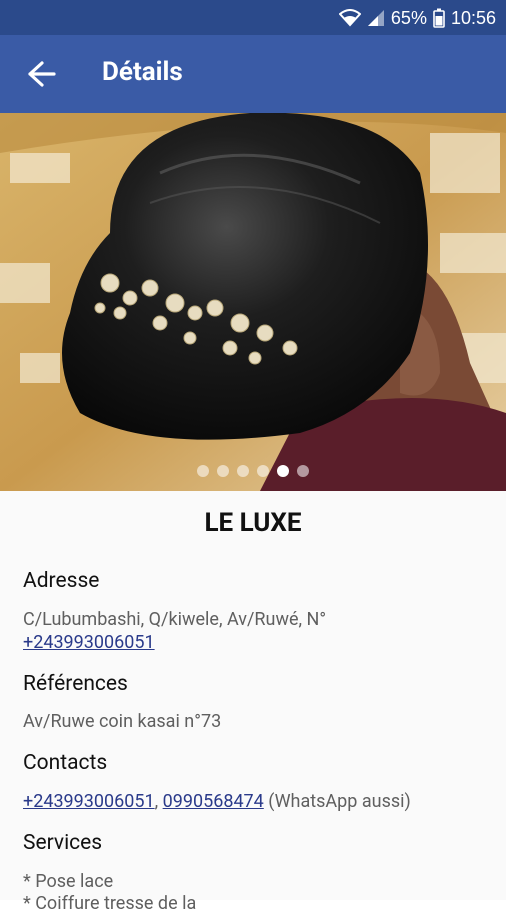 The width and height of the screenshot is (506, 914). Describe the element at coordinates (89, 801) in the screenshot. I see `contact-phone-1: +243993006051` at that location.